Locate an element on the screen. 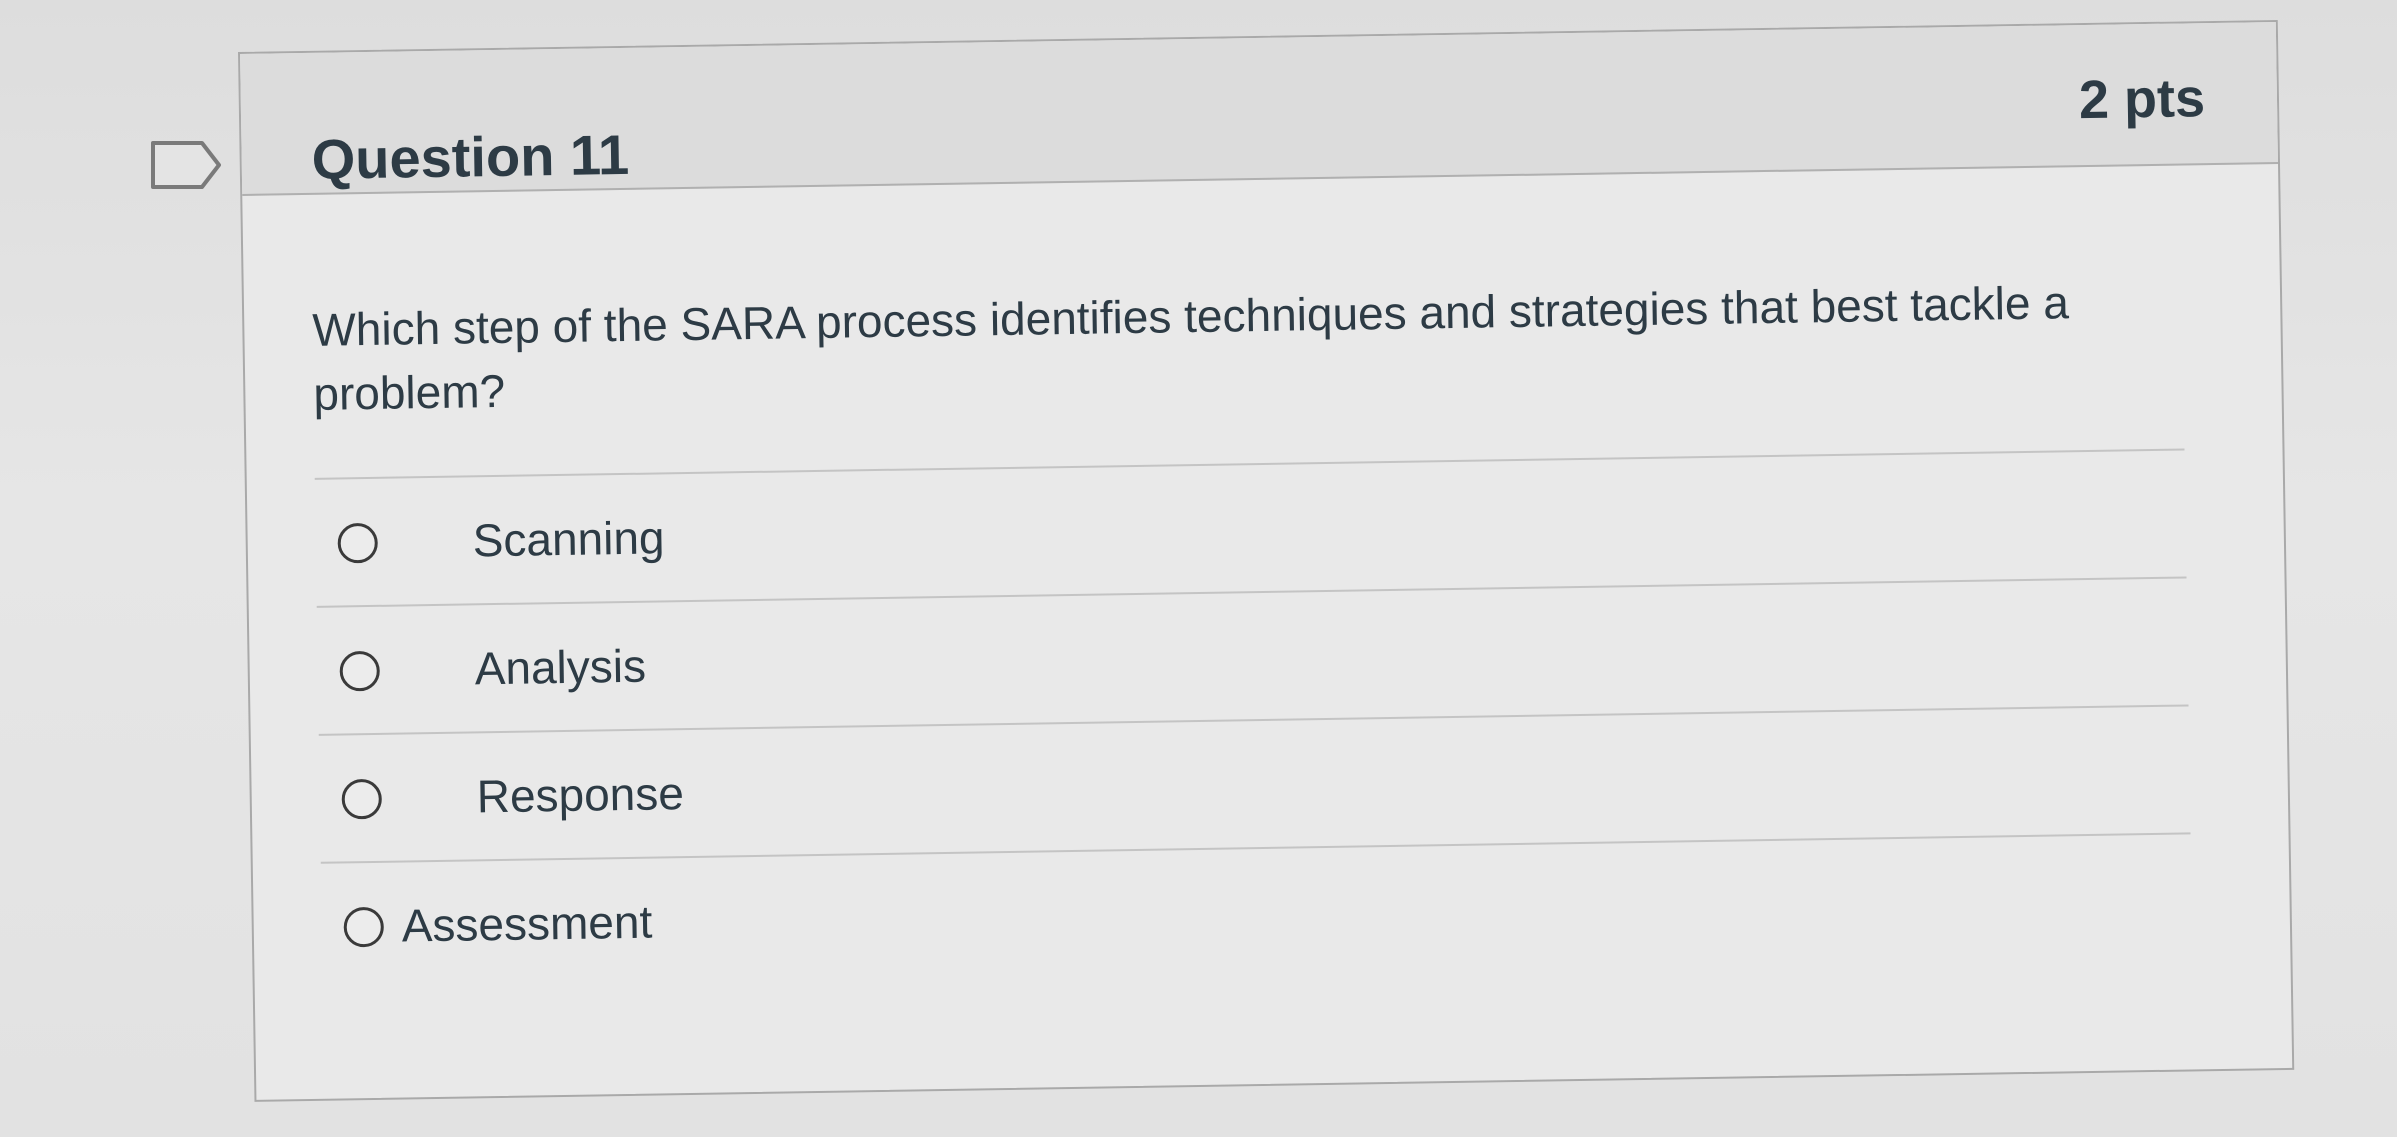 The height and width of the screenshot is (1137, 2397). answer-label: Analysis is located at coordinates (560, 667).